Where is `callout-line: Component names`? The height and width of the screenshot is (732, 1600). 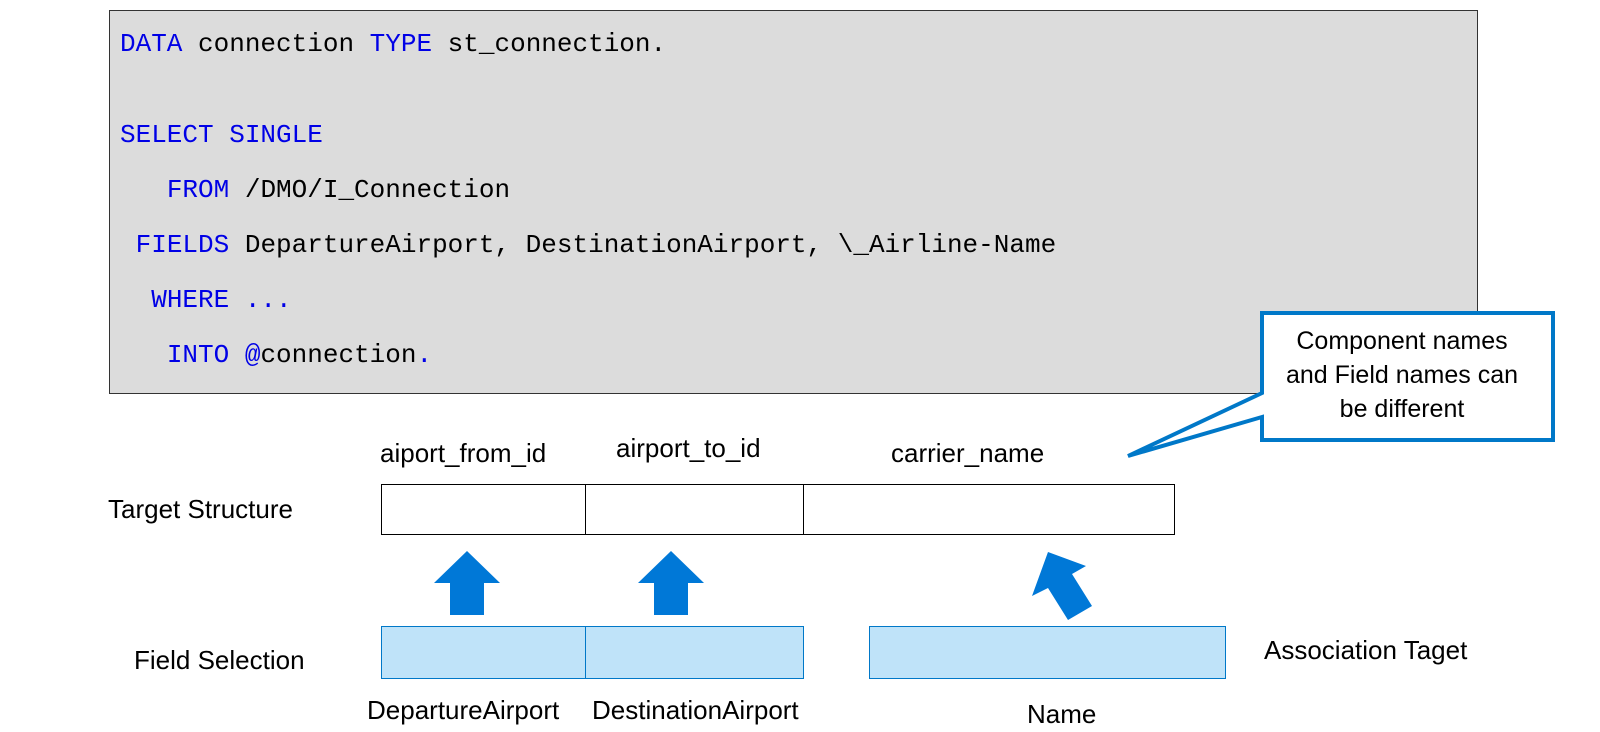 callout-line: Component names is located at coordinates (1402, 341).